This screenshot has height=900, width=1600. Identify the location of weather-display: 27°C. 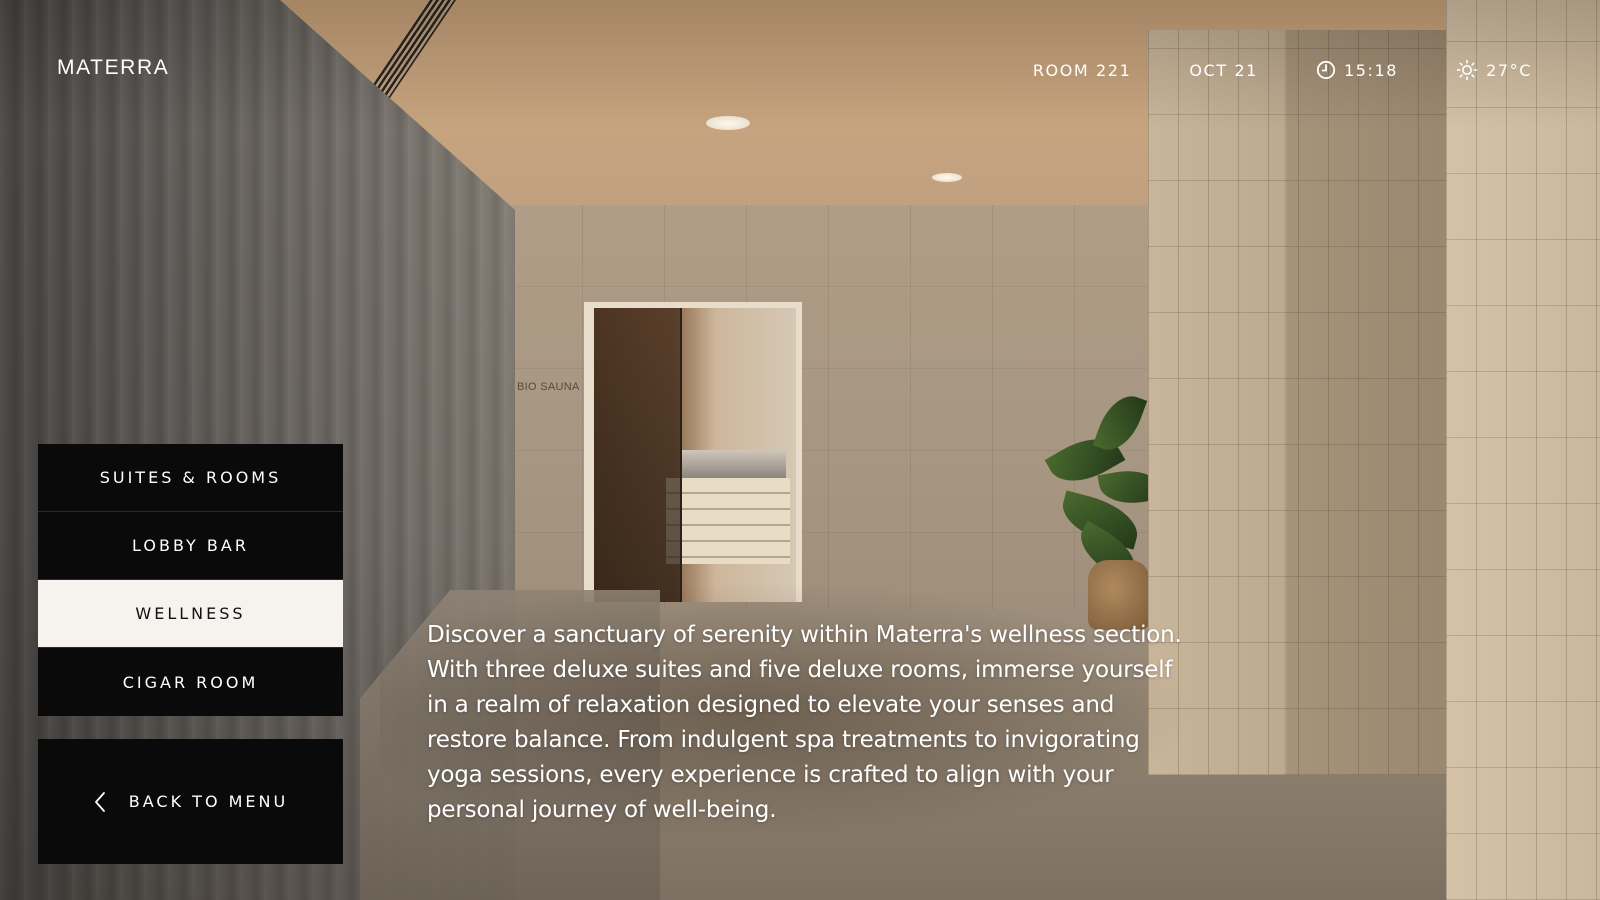
(1494, 70).